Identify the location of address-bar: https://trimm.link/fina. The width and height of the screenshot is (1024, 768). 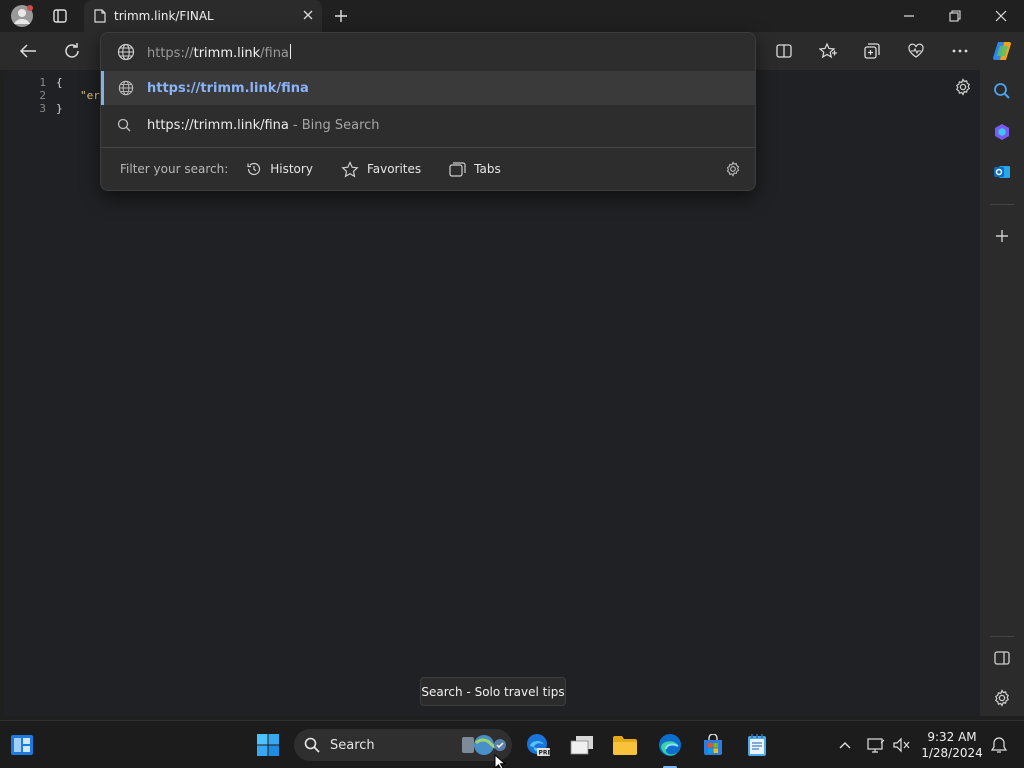
(428, 52).